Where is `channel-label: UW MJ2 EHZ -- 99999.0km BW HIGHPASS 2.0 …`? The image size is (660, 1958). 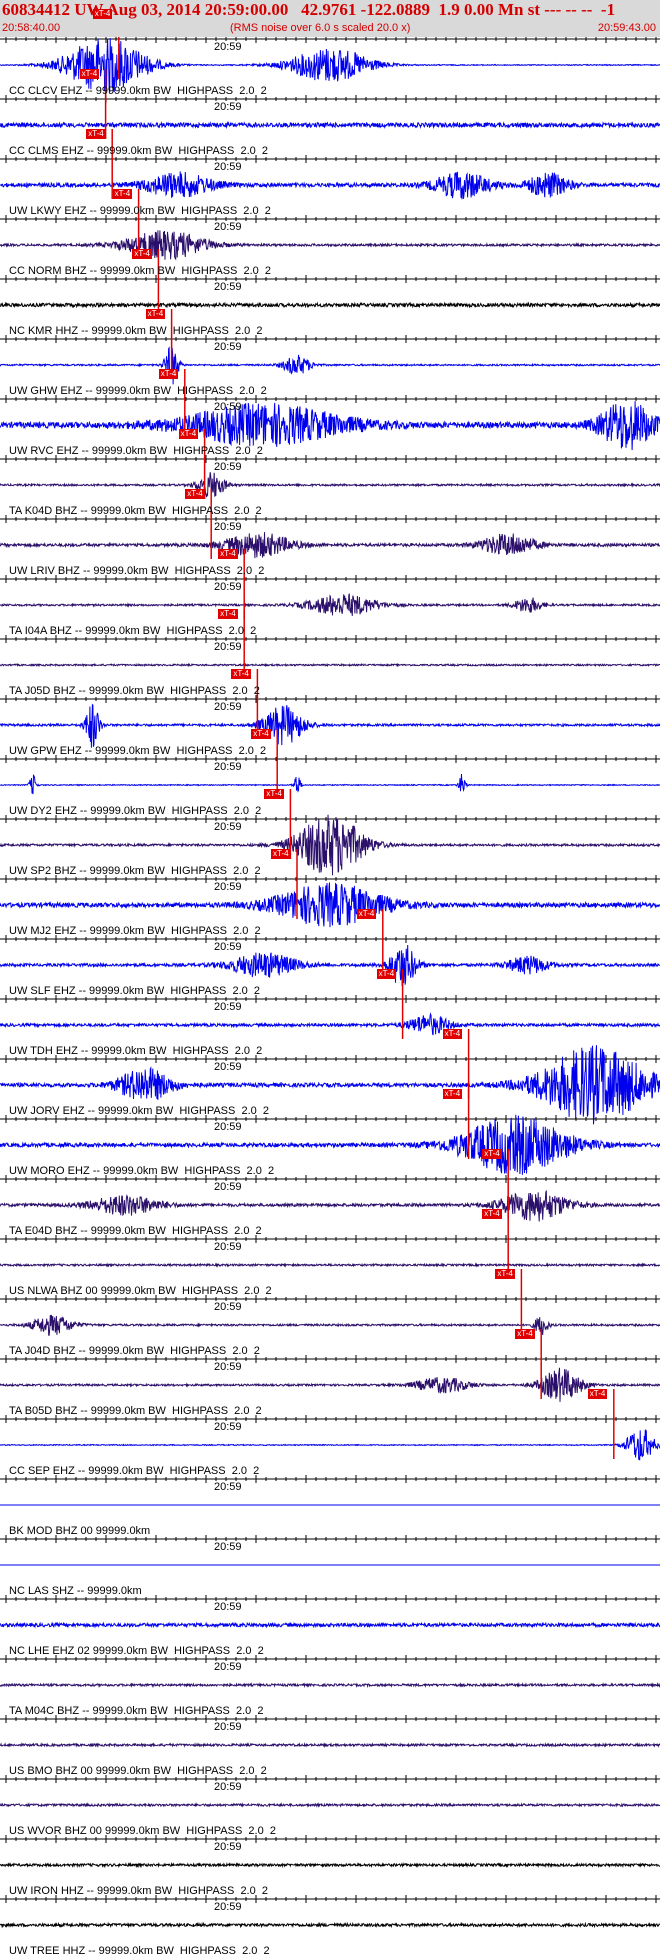 channel-label: UW MJ2 EHZ -- 99999.0km BW HIGHPASS 2.0 … is located at coordinates (135, 931).